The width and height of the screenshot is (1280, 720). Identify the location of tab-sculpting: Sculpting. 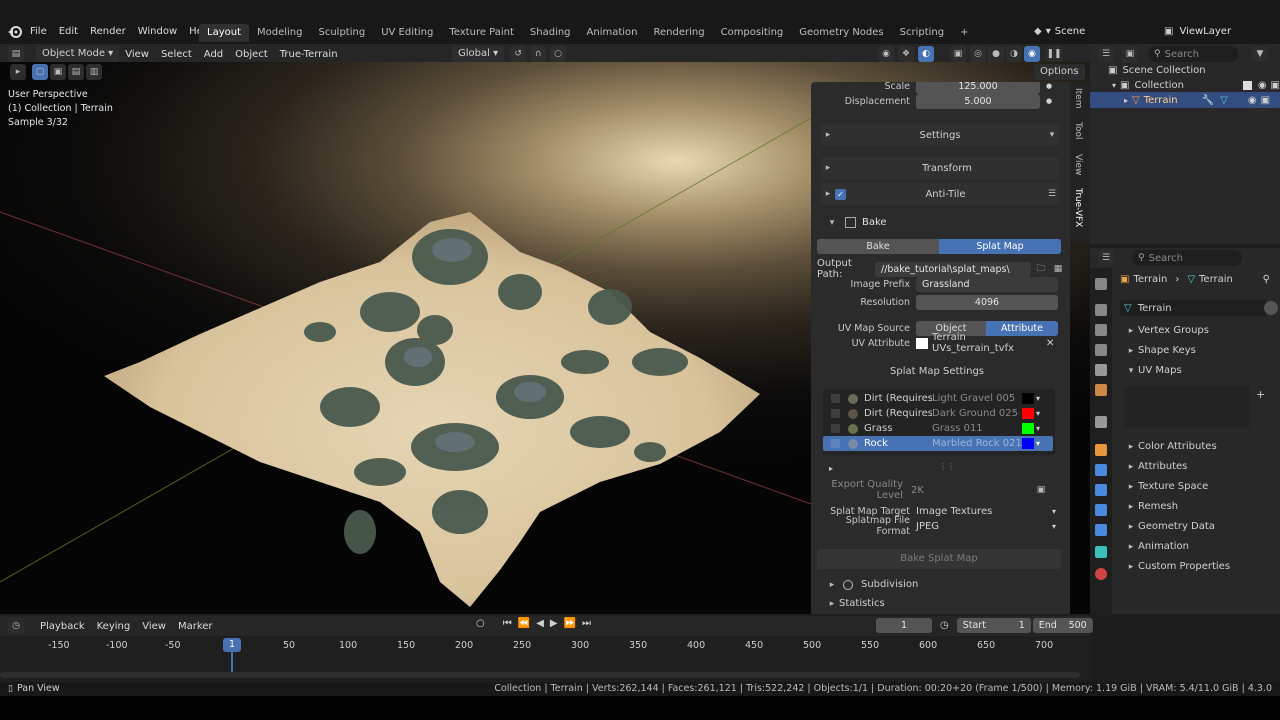
(342, 33).